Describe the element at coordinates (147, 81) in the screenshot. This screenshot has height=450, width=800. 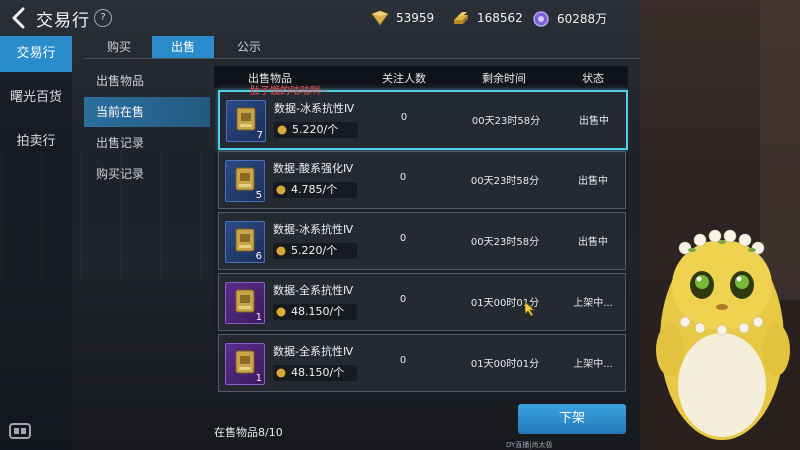
I see `submenu-sell-items: 出售物品` at that location.